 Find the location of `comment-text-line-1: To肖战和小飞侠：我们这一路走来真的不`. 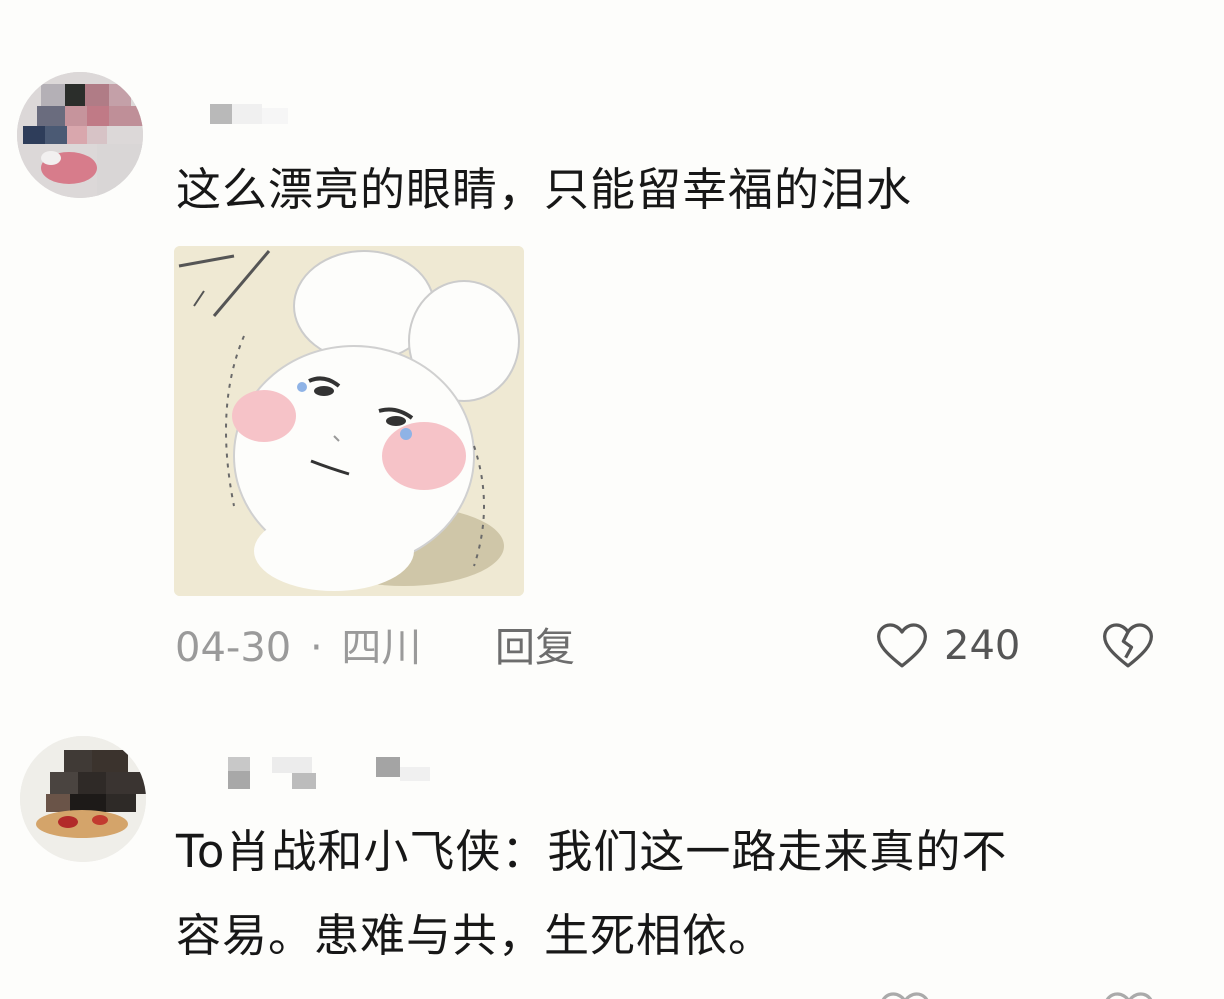

comment-text-line-1: To肖战和小飞侠：我们这一路走来真的不 is located at coordinates (592, 851).